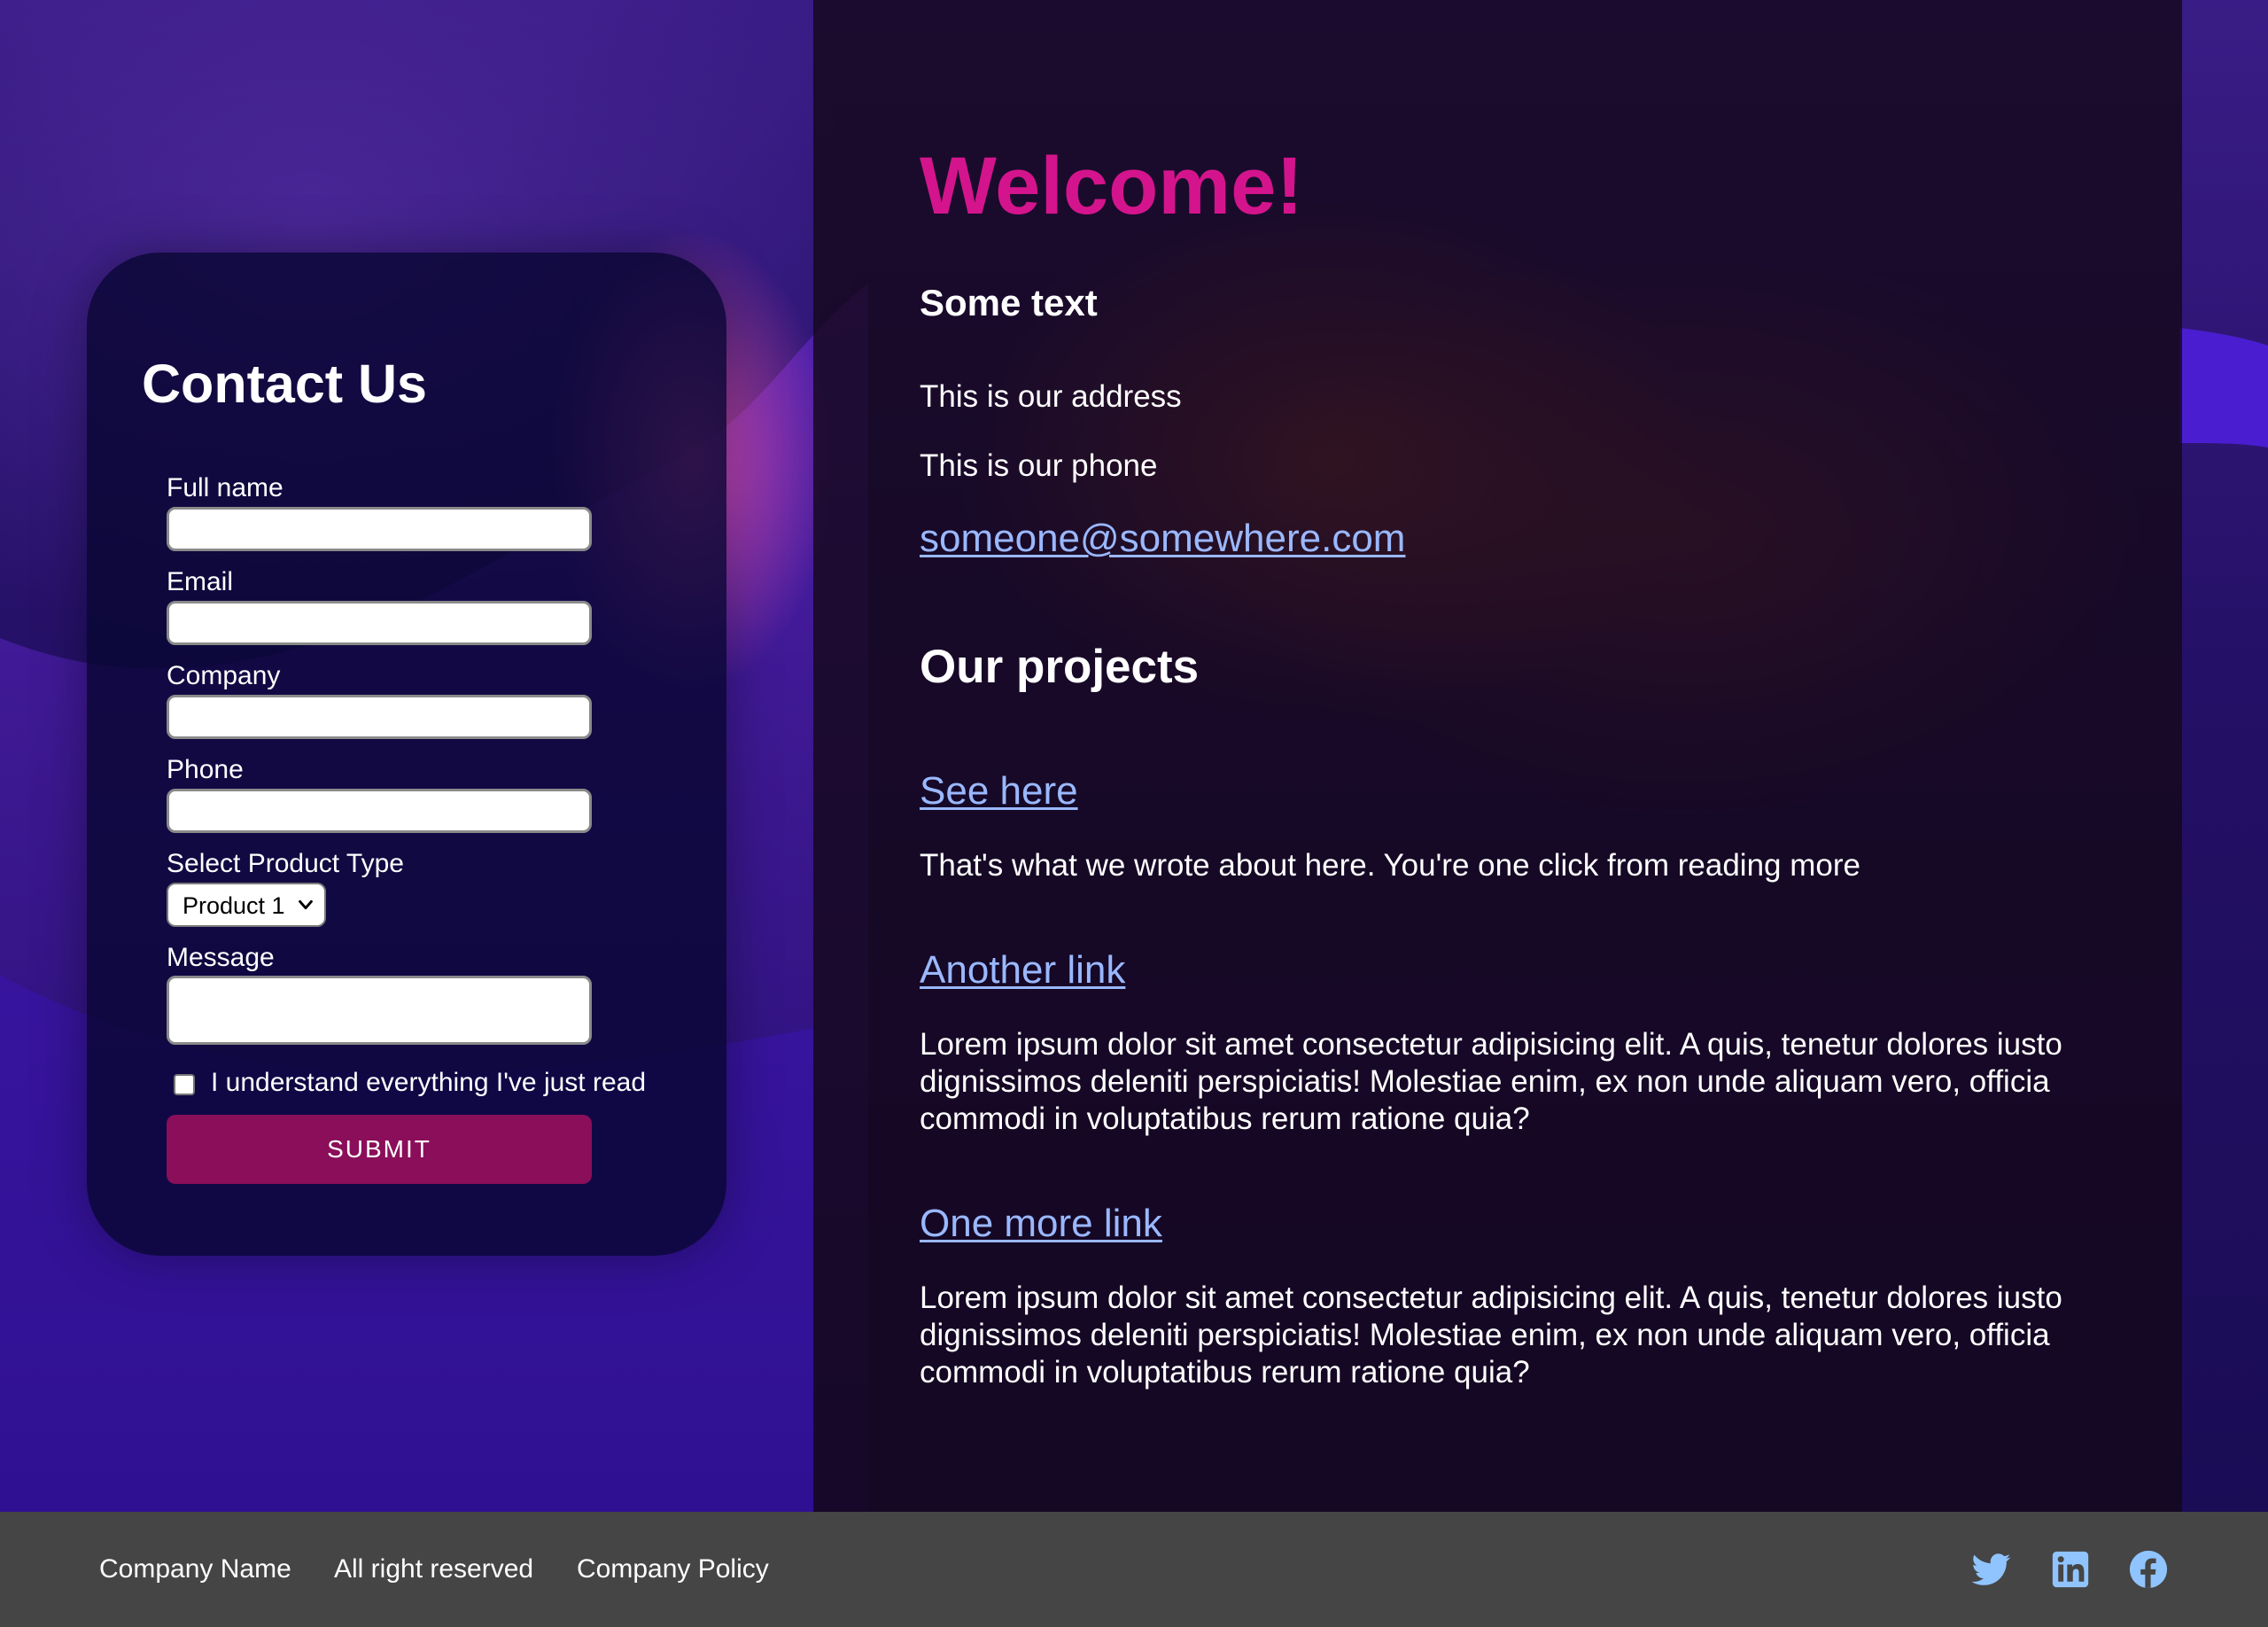 The width and height of the screenshot is (2268, 1627). What do you see at coordinates (433, 1569) in the screenshot?
I see `footer-rights: All right reserved` at bounding box center [433, 1569].